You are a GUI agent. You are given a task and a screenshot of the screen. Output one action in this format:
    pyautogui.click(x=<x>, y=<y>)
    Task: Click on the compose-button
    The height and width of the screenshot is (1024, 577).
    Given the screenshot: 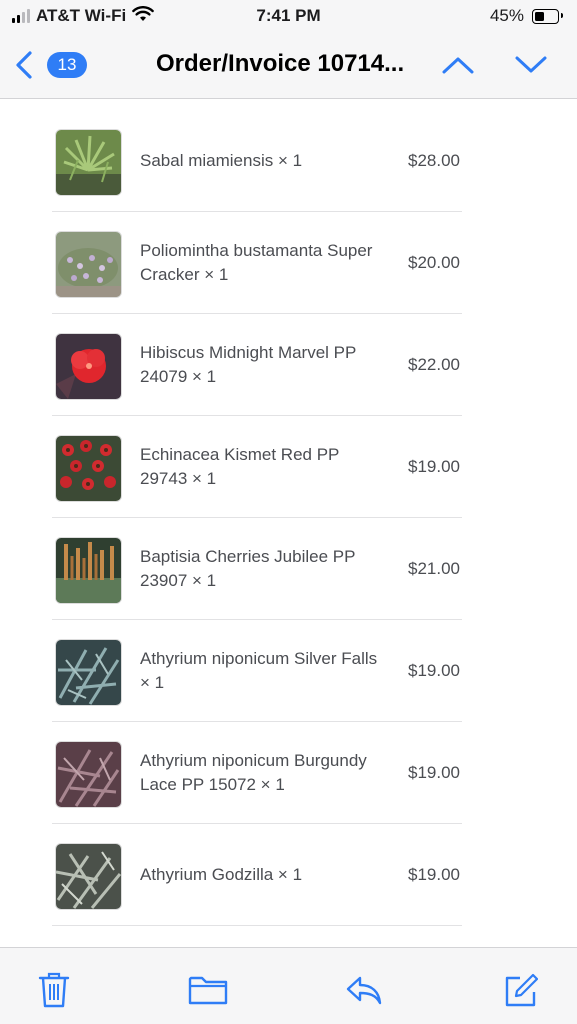 What is the action you would take?
    pyautogui.click(x=520, y=990)
    